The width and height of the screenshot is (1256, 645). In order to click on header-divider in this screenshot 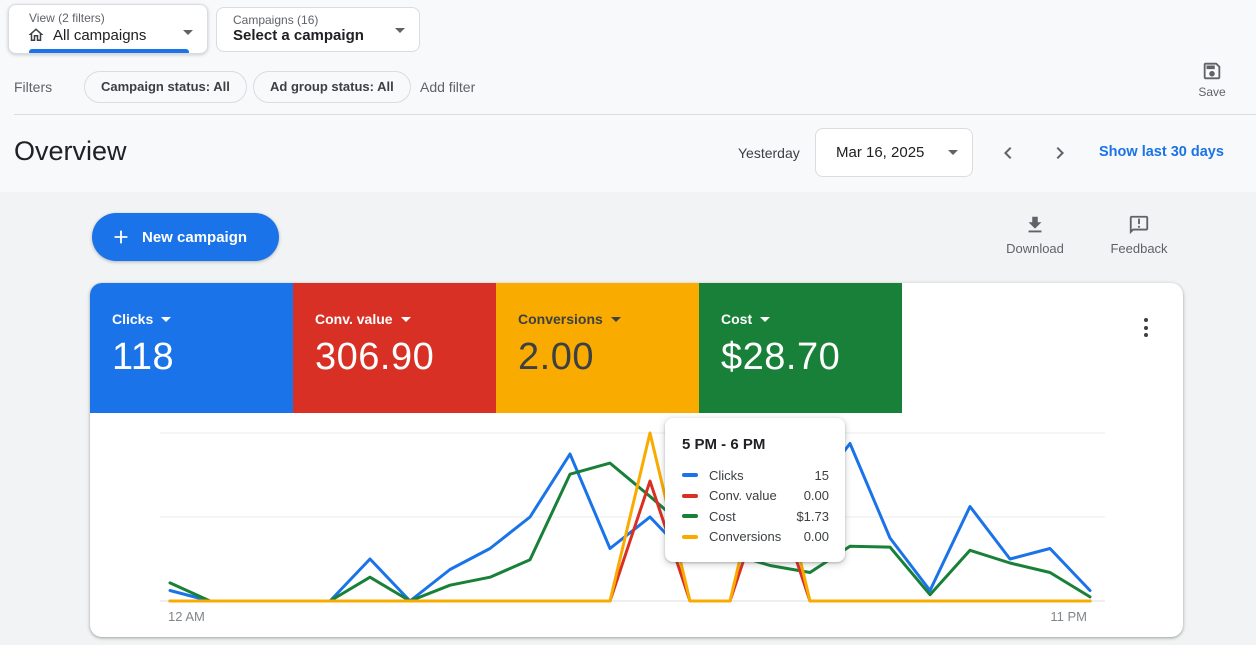, I will do `click(635, 114)`.